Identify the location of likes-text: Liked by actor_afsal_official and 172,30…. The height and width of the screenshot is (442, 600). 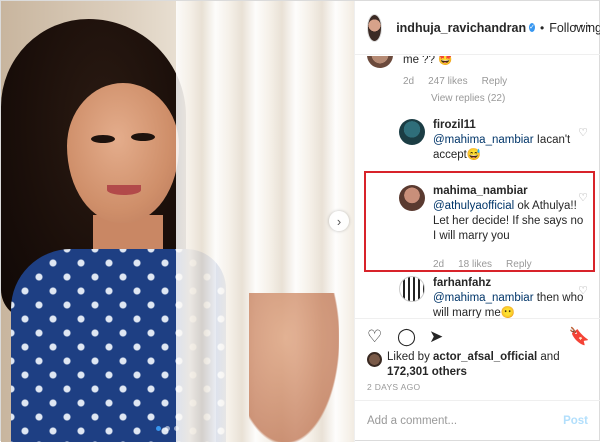
(489, 365).